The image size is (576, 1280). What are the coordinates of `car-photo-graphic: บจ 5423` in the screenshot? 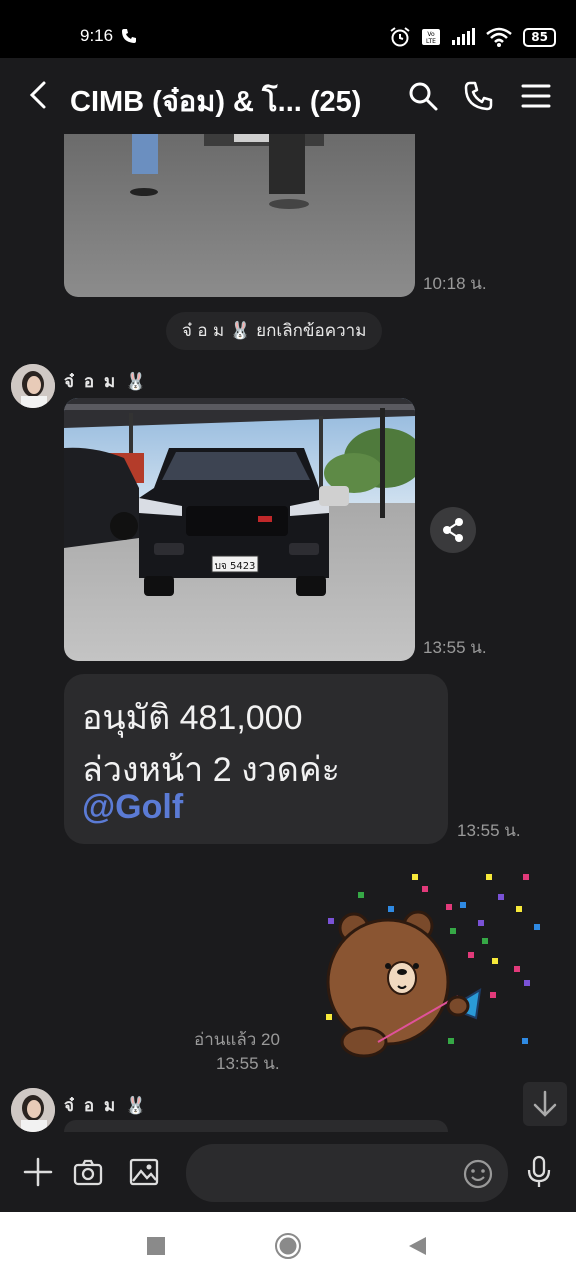 It's located at (239, 529).